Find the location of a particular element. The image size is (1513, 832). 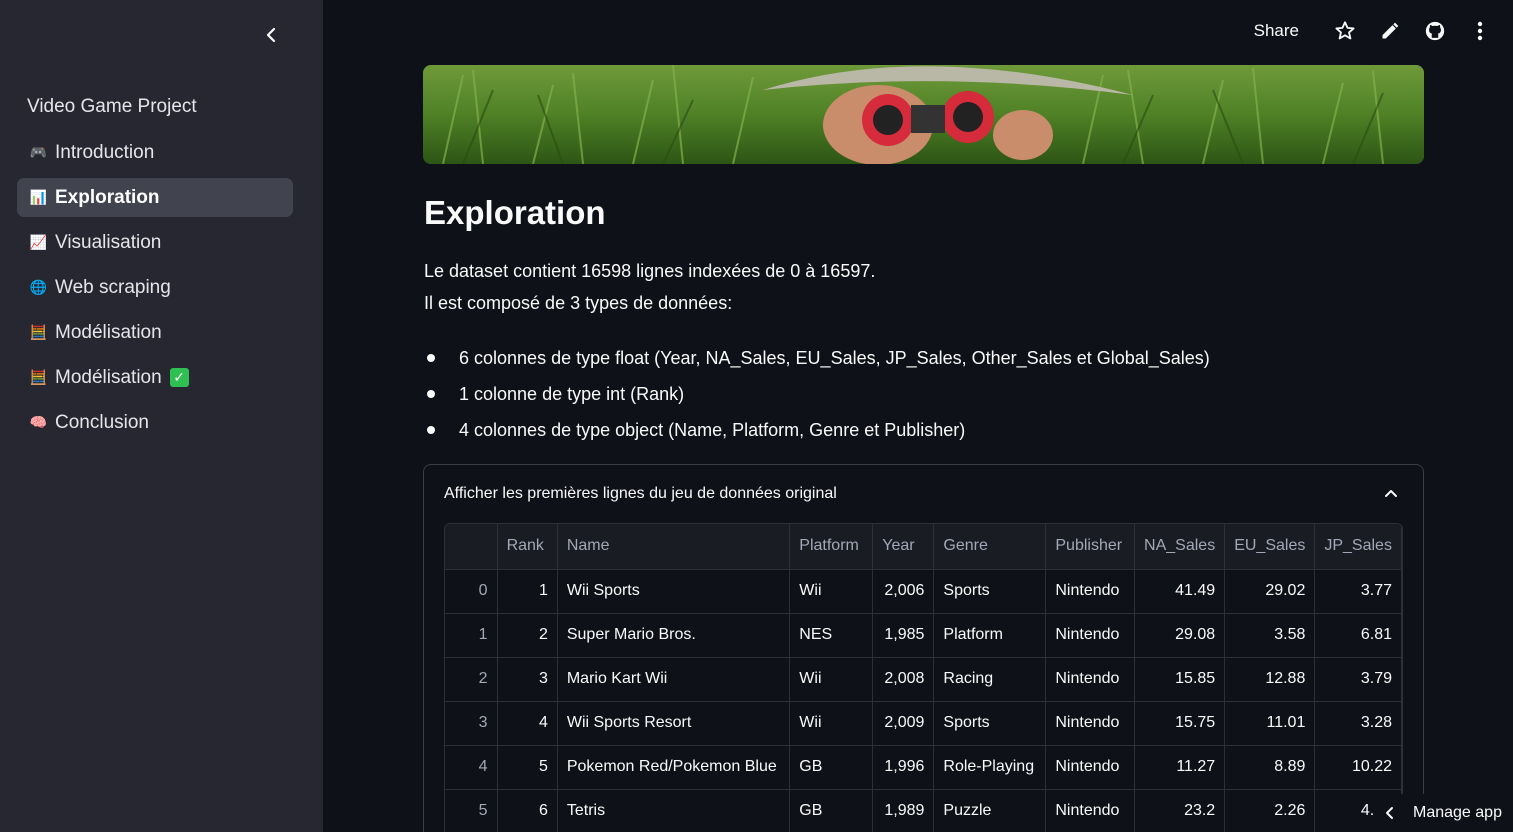

table-cell: 23.2 is located at coordinates (1180, 810).